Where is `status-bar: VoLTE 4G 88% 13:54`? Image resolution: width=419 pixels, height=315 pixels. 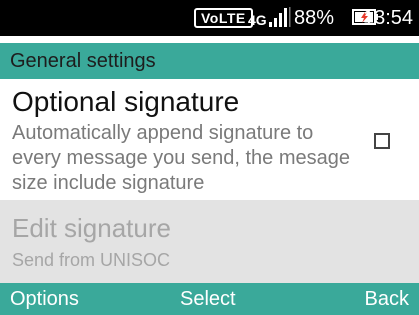
status-bar: VoLTE 4G 88% 13:54 is located at coordinates (209, 18).